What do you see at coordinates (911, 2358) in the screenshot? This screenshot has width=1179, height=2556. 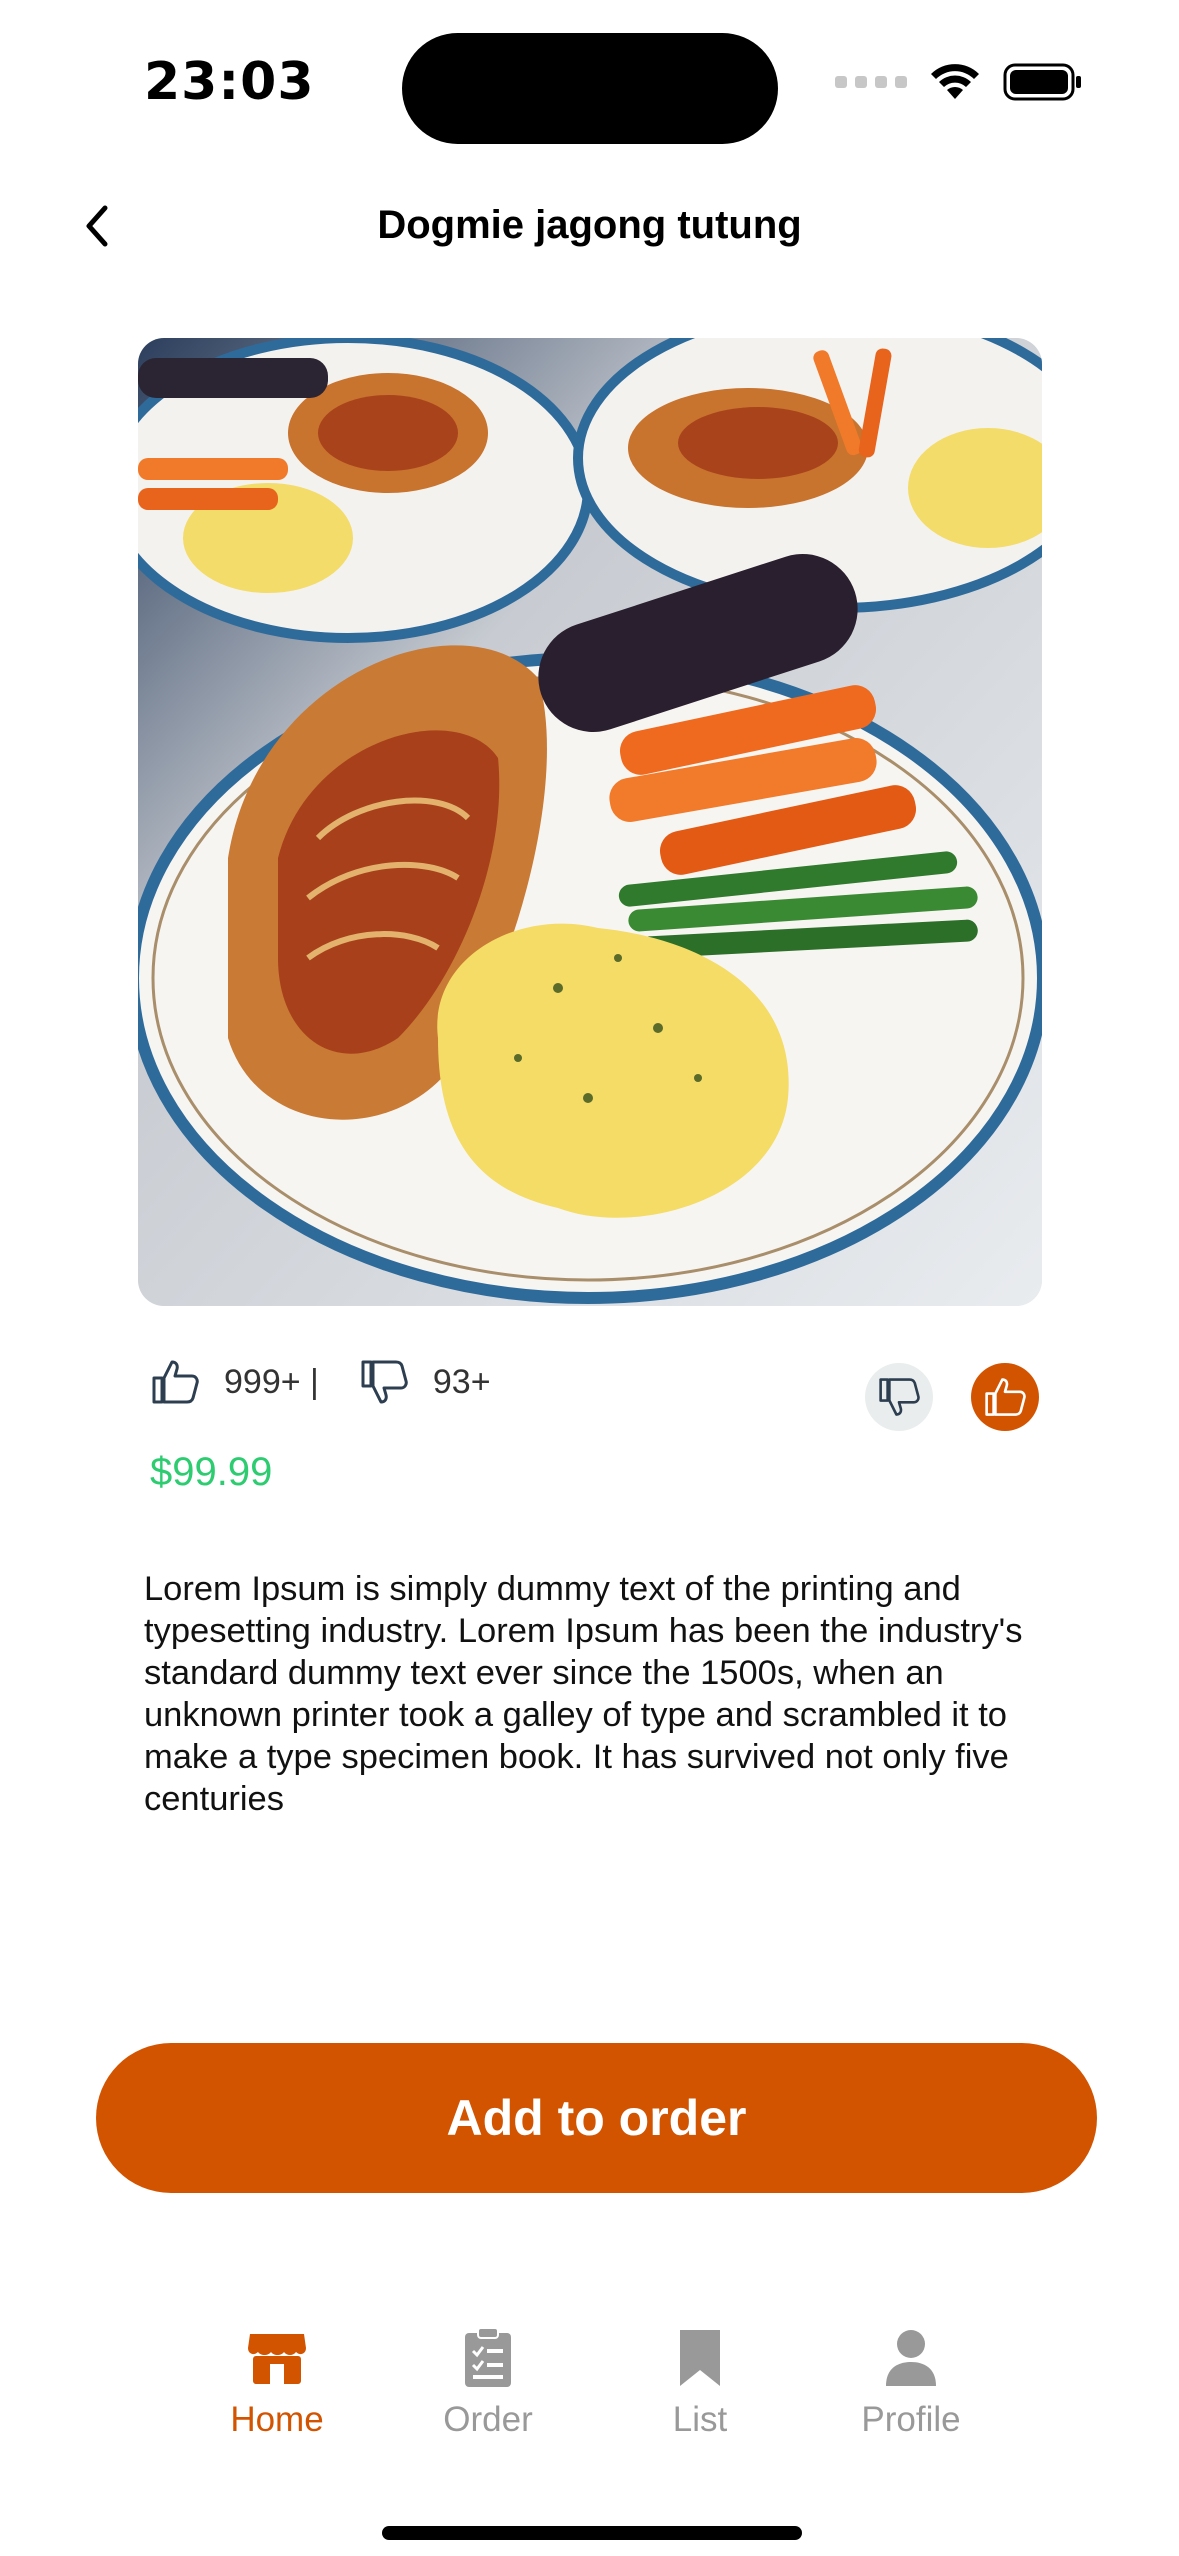 I see `person-icon` at bounding box center [911, 2358].